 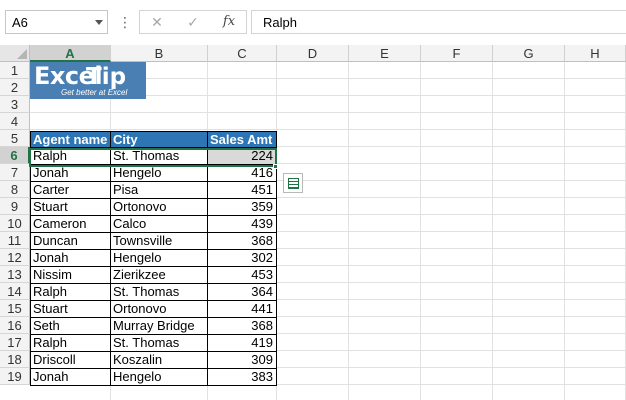 I want to click on row-header-5: 5, so click(x=15, y=138).